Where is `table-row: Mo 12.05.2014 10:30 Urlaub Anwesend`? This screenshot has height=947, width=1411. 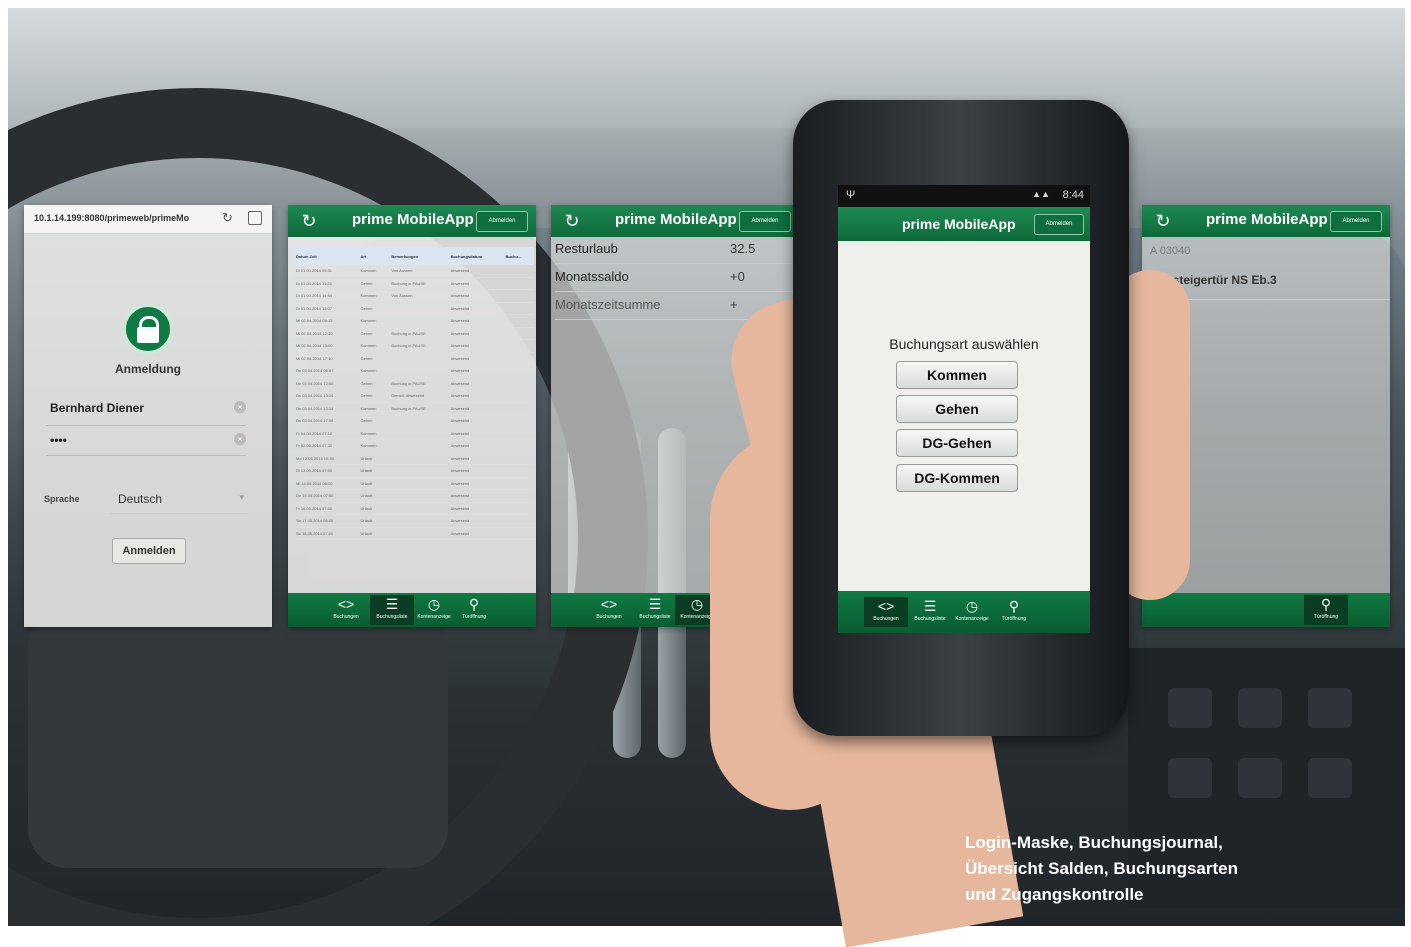
table-row: Mo 12.05.2014 10:30 Urlaub Anwesend is located at coordinates (414, 458).